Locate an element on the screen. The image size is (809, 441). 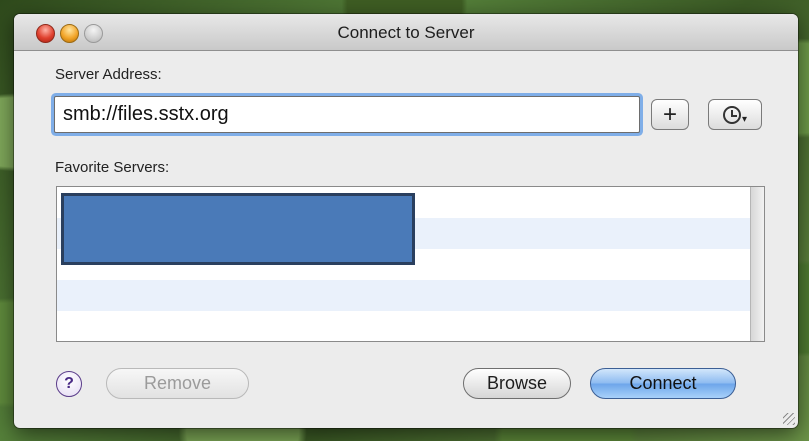
window-title: Connect to Server is located at coordinates (406, 32).